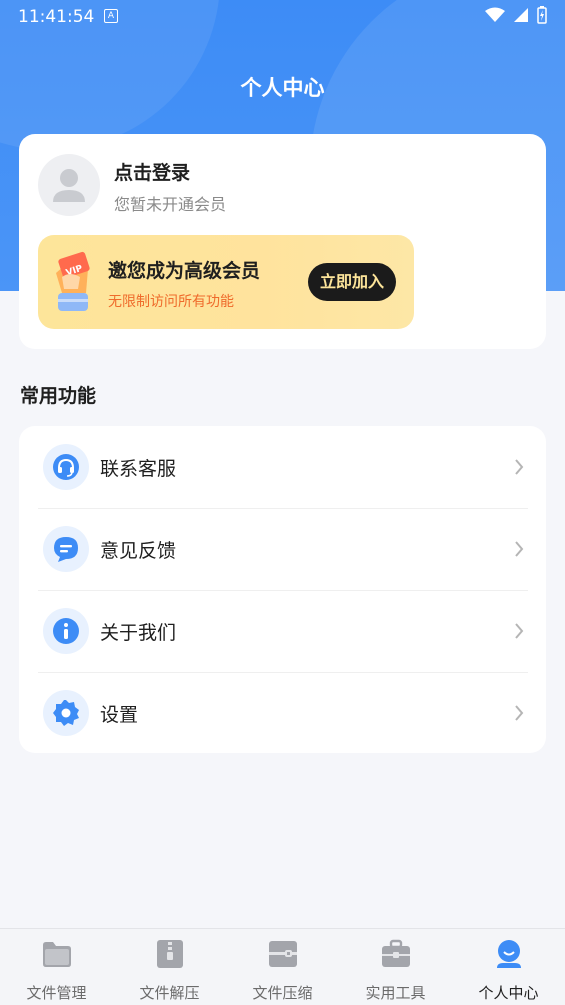 The height and width of the screenshot is (1005, 565). What do you see at coordinates (56, 17) in the screenshot?
I see `status-time: 11:41:54` at bounding box center [56, 17].